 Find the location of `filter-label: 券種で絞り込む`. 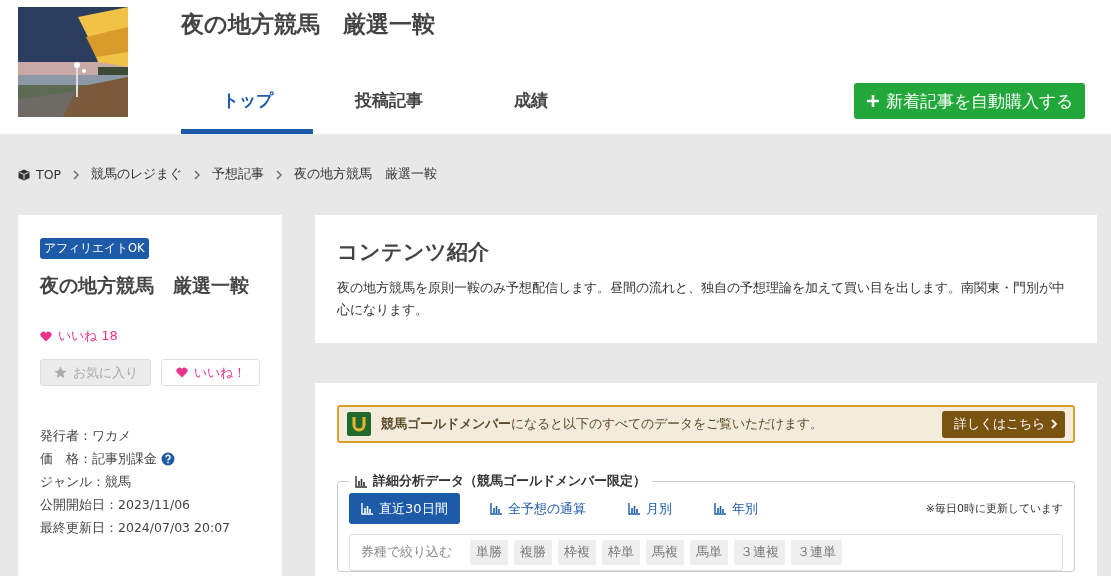

filter-label: 券種で絞り込む is located at coordinates (406, 552).